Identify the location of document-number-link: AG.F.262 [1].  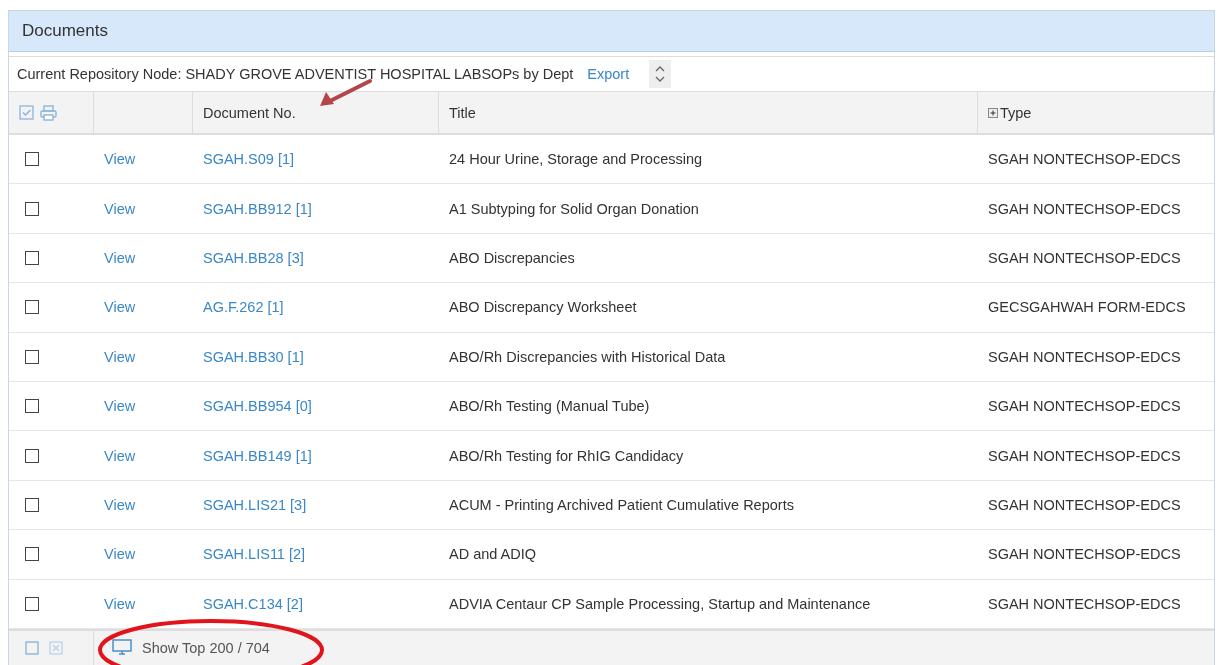
(243, 307).